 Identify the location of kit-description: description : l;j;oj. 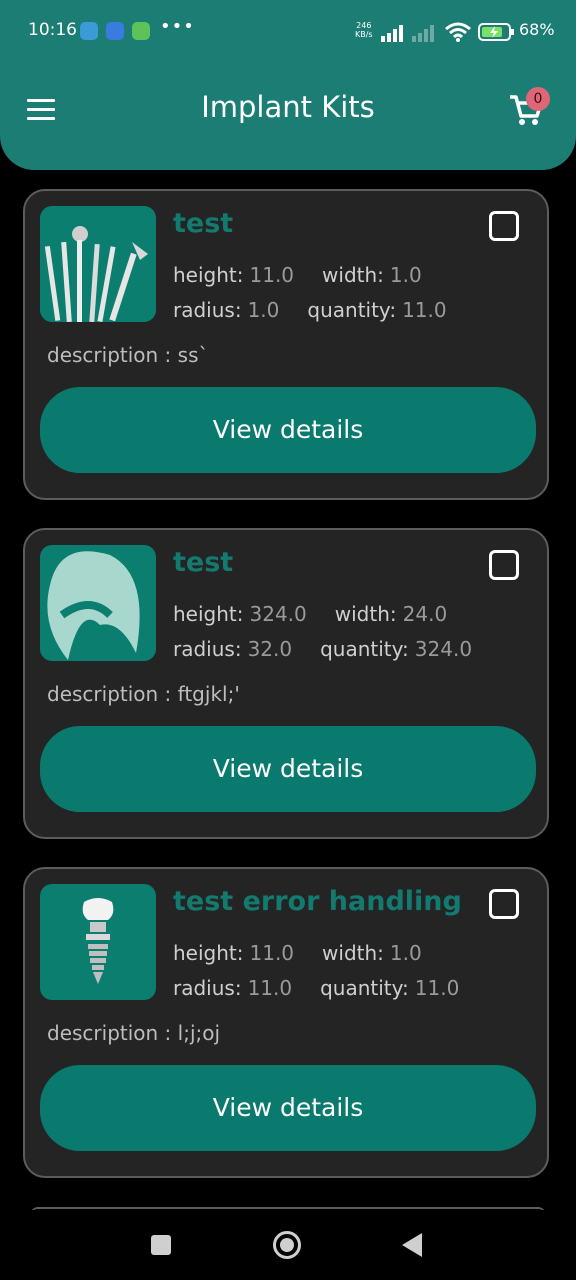
(134, 1033).